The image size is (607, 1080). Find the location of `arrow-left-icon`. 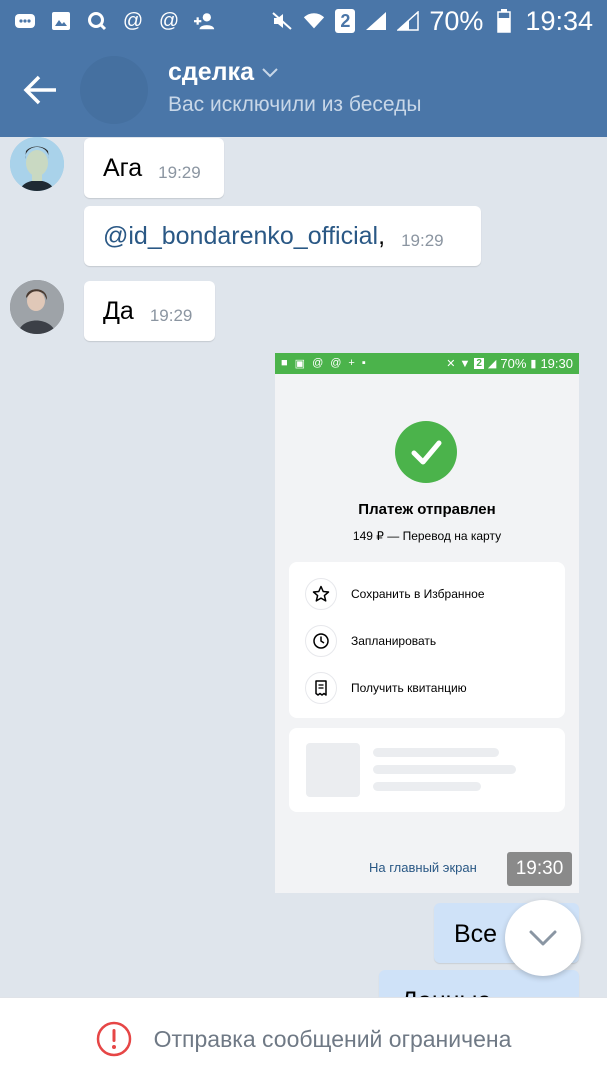

arrow-left-icon is located at coordinates (39, 90).